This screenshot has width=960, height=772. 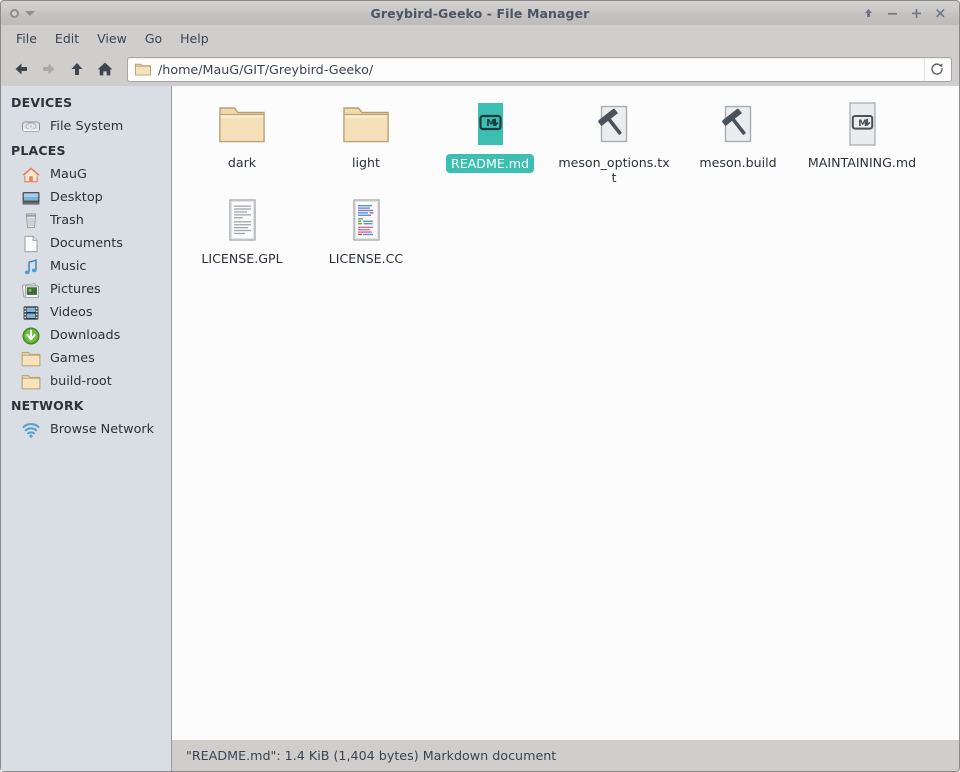 What do you see at coordinates (31, 198) in the screenshot?
I see `desktop-icon` at bounding box center [31, 198].